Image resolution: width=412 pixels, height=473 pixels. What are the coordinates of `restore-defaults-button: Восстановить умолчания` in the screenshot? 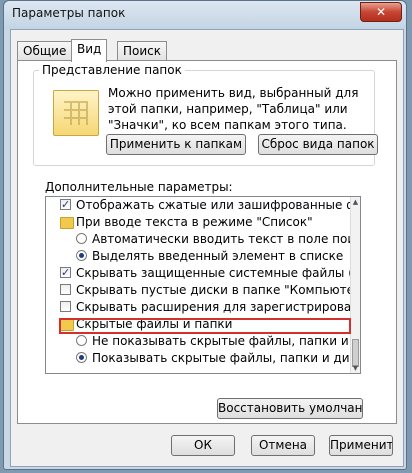 It's located at (290, 408).